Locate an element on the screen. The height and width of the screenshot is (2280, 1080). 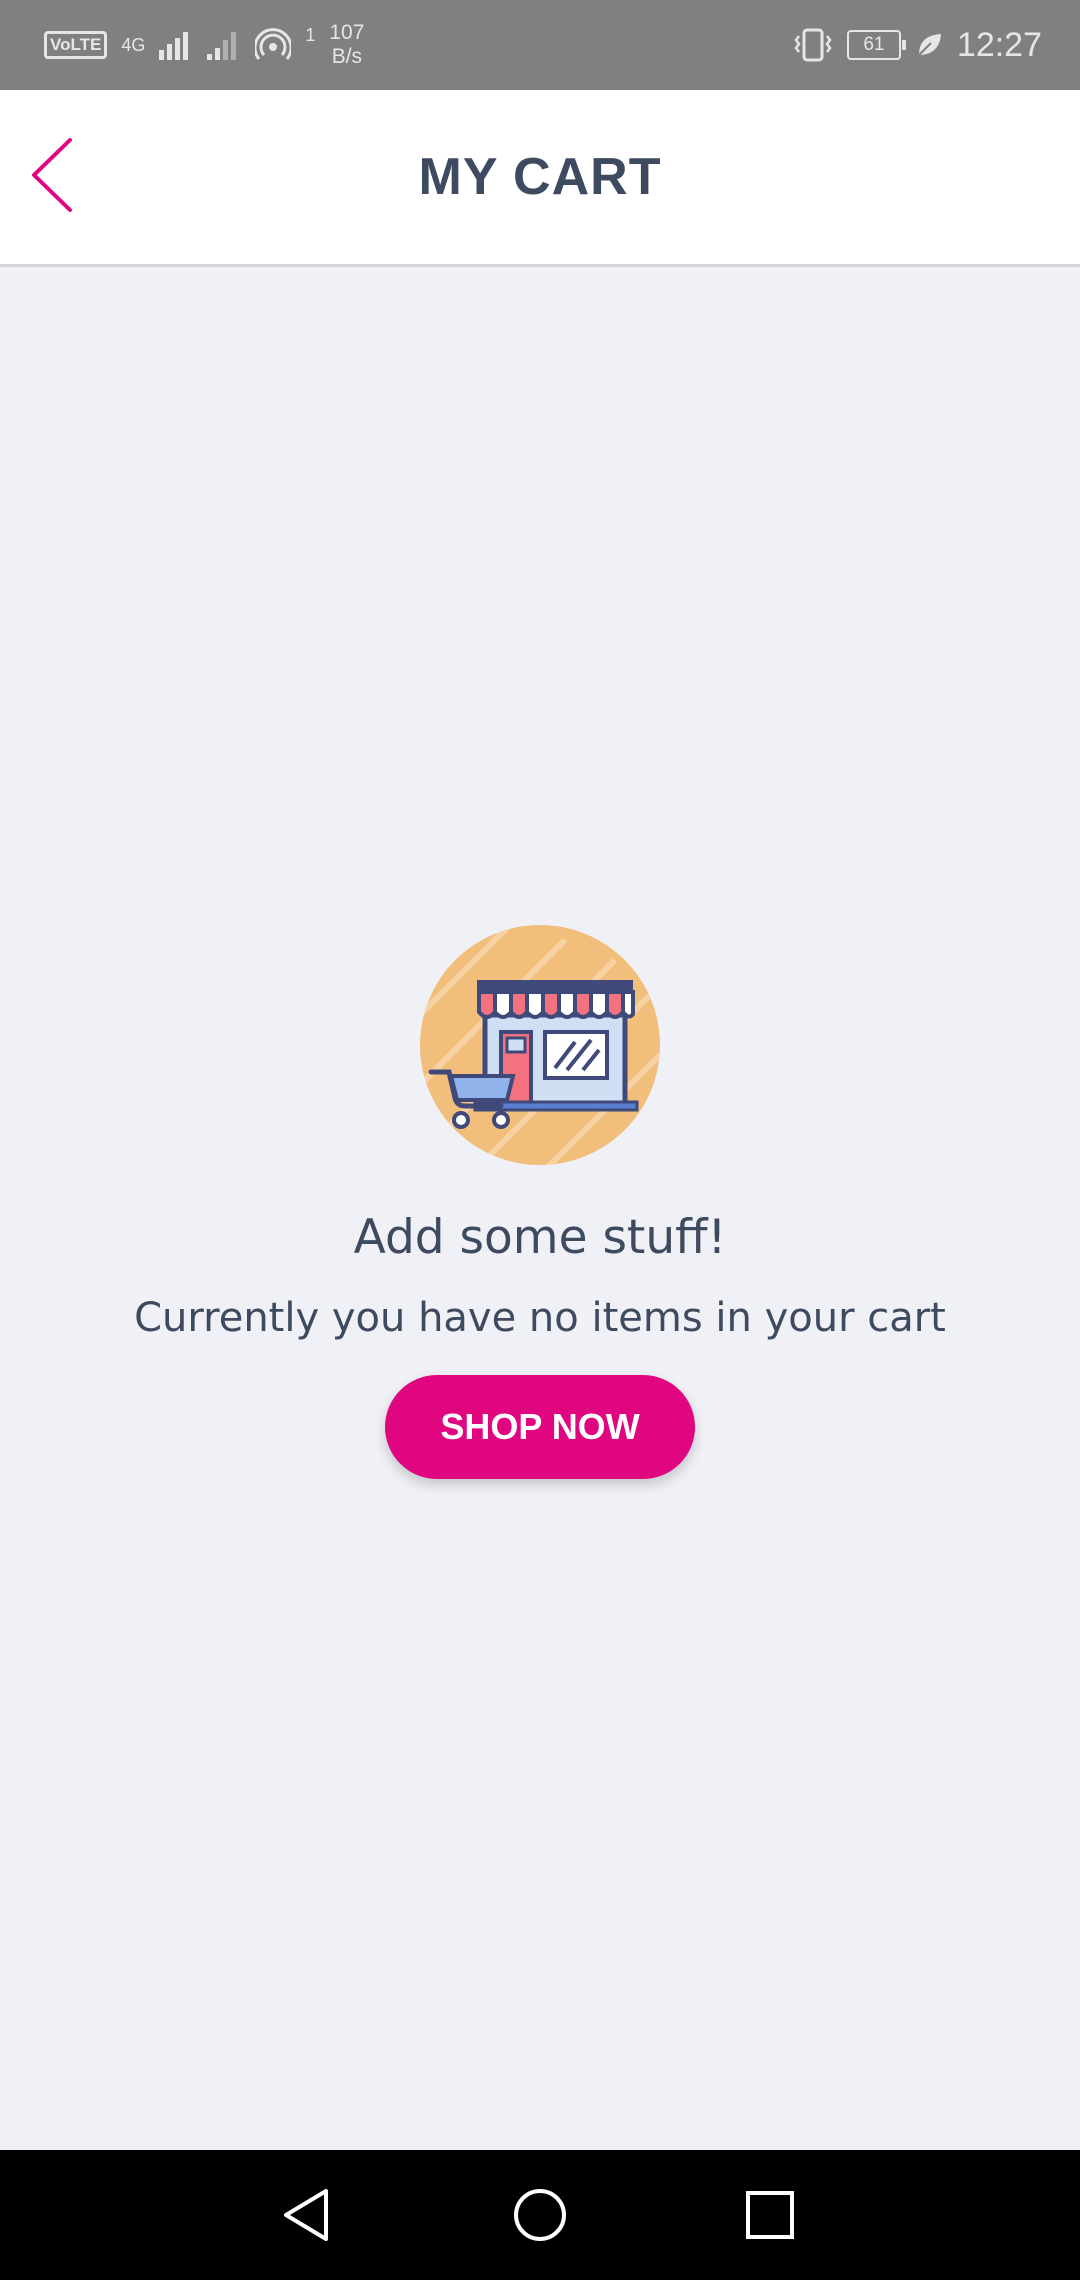
leaf-icon is located at coordinates (929, 45).